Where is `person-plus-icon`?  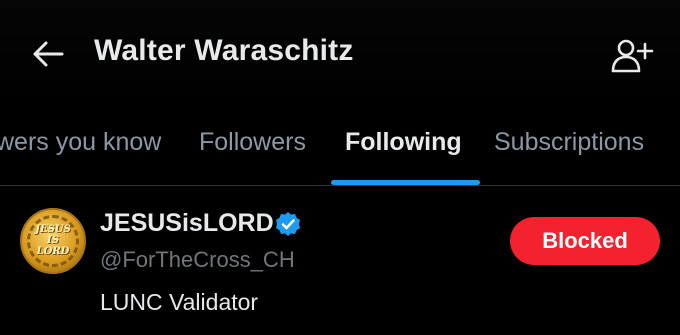 person-plus-icon is located at coordinates (632, 56).